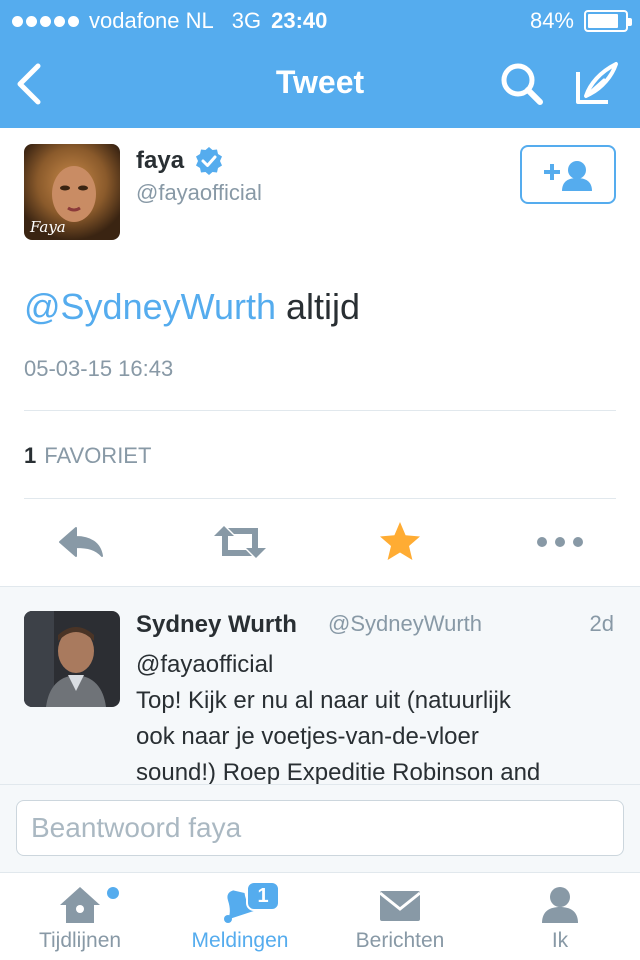 The height and width of the screenshot is (960, 640). What do you see at coordinates (580, 21) in the screenshot?
I see `status-bar-right: 84%` at bounding box center [580, 21].